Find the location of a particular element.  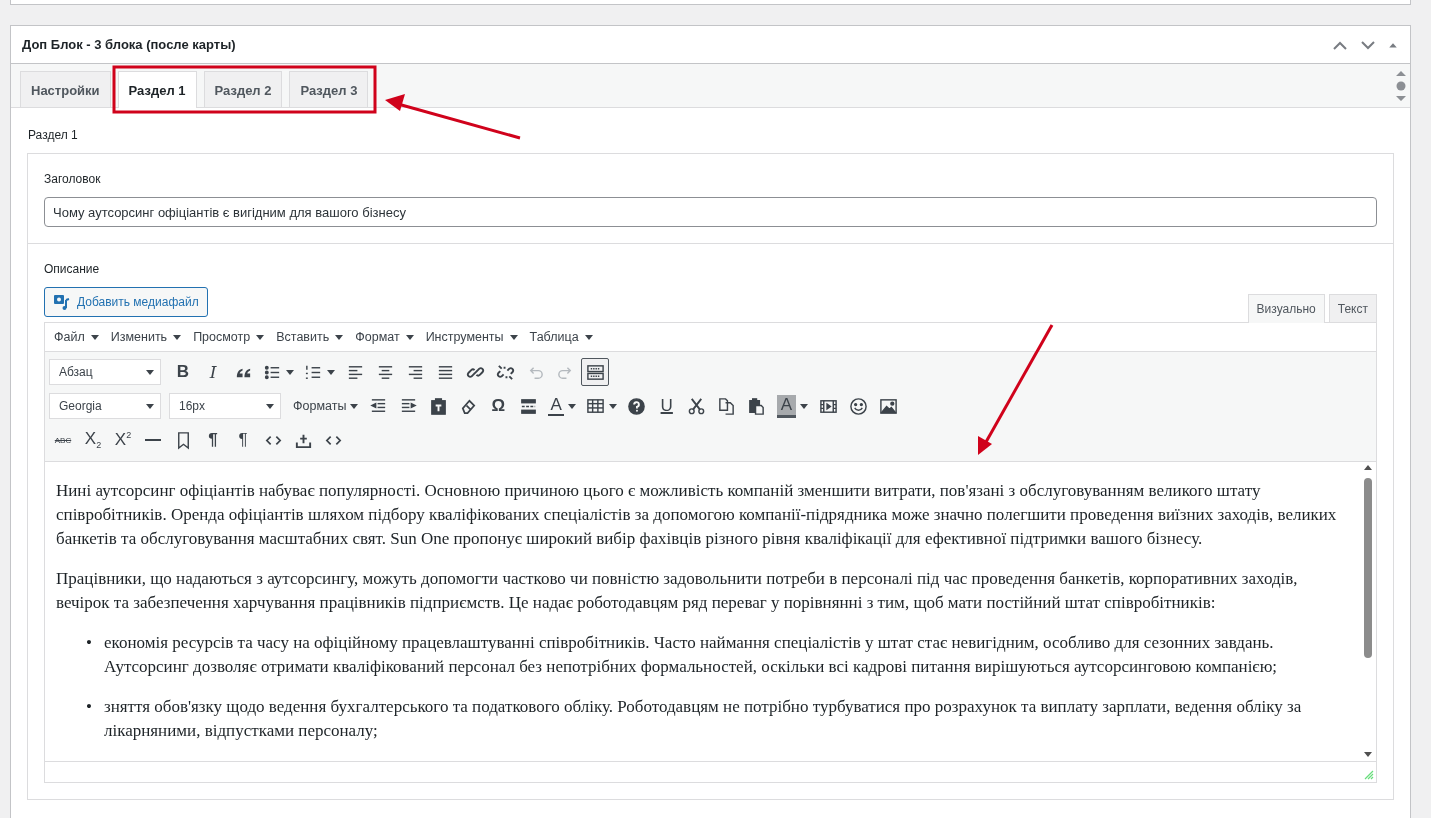

menu-item: Формат is located at coordinates (384, 337).